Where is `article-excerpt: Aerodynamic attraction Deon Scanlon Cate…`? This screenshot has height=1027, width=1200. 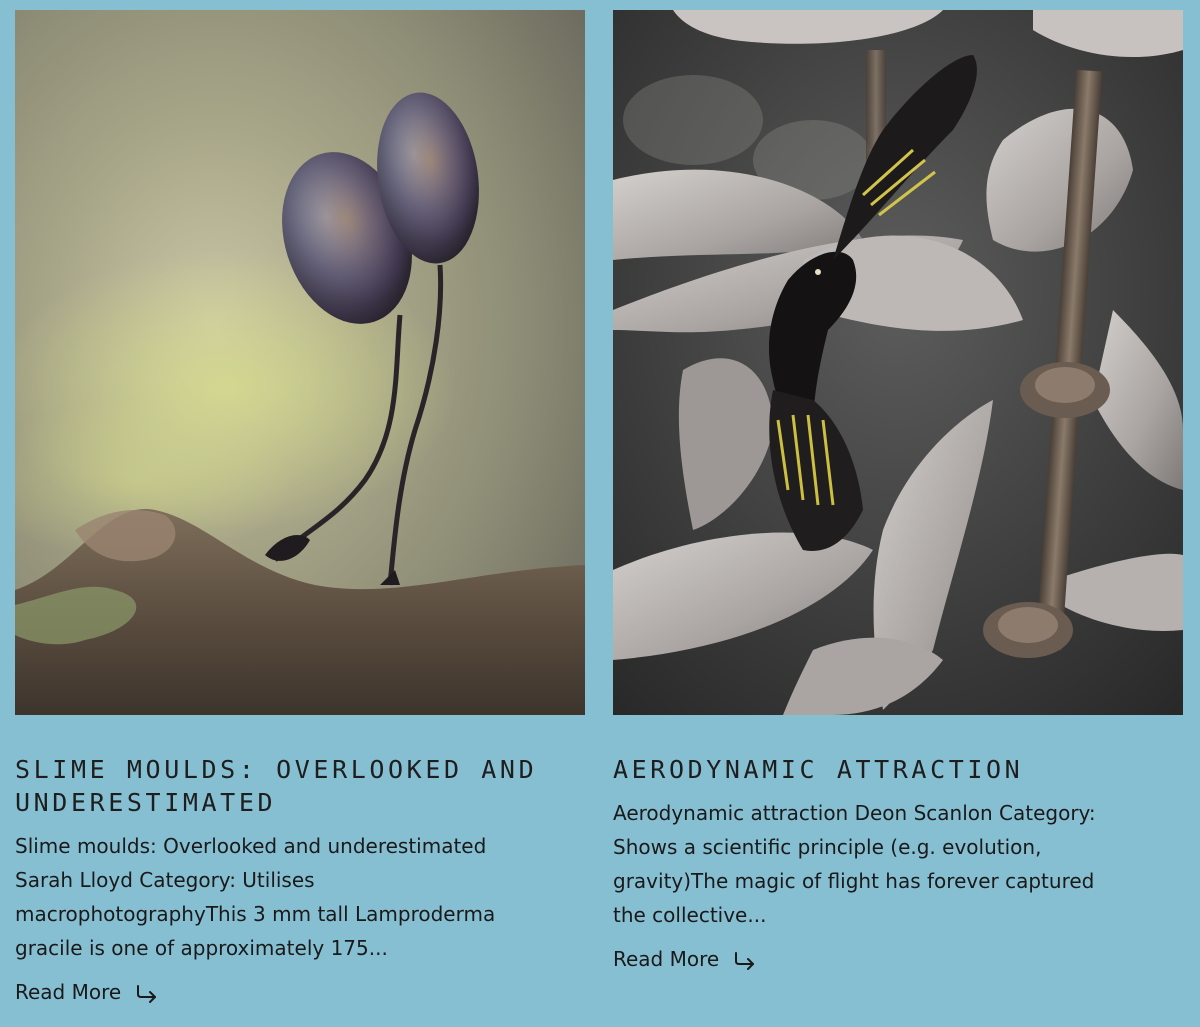 article-excerpt: Aerodynamic attraction Deon Scanlon Cate… is located at coordinates (854, 864).